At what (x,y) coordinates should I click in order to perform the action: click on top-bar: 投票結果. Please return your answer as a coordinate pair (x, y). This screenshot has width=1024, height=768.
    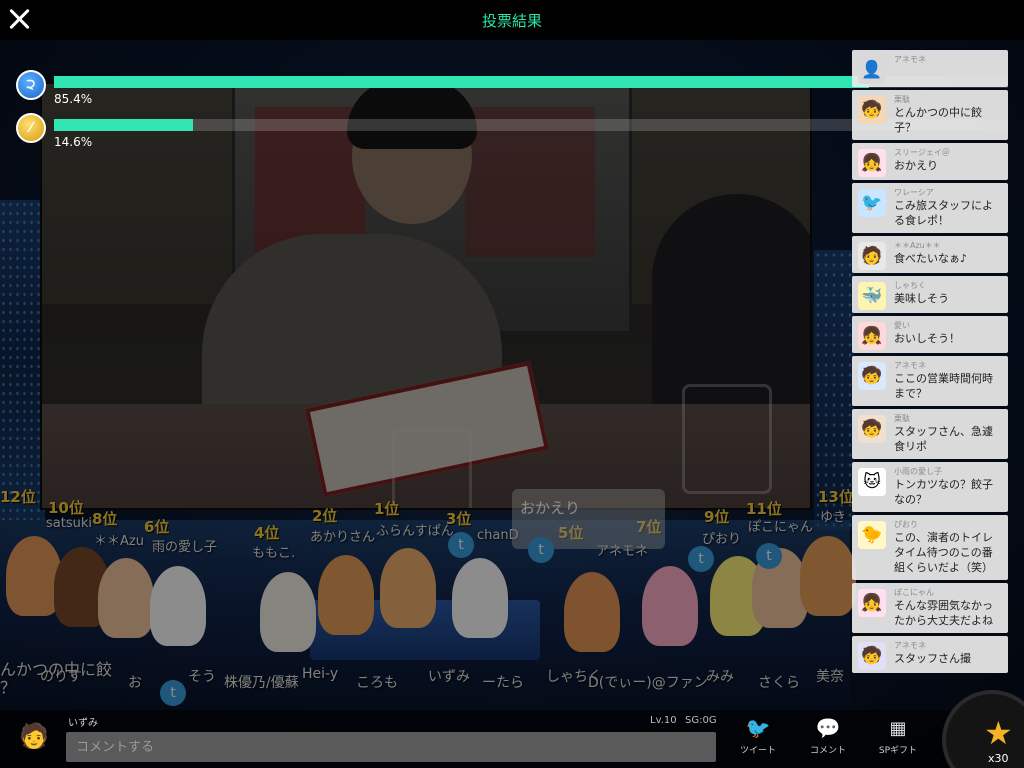
    Looking at the image, I should click on (512, 20).